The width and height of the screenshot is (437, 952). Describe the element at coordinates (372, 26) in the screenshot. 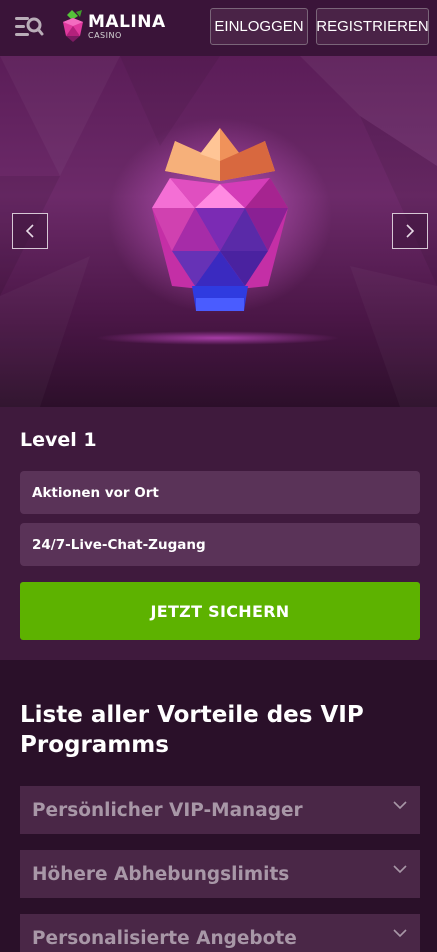

I see `register-button: REGISTRIEREN` at that location.